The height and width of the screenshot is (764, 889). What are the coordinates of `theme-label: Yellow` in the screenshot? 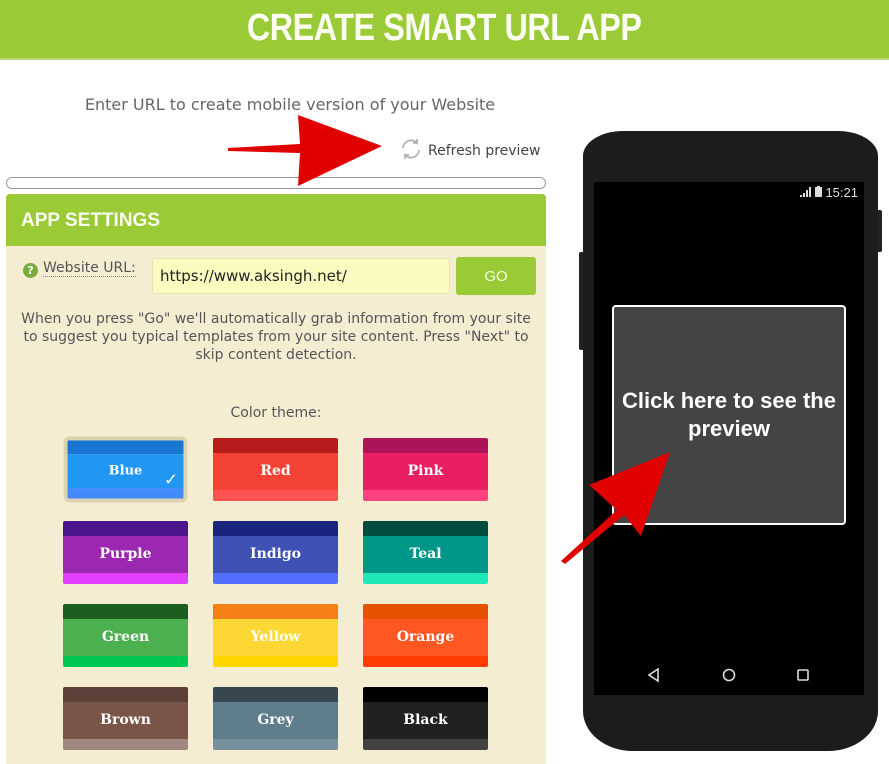 It's located at (275, 637).